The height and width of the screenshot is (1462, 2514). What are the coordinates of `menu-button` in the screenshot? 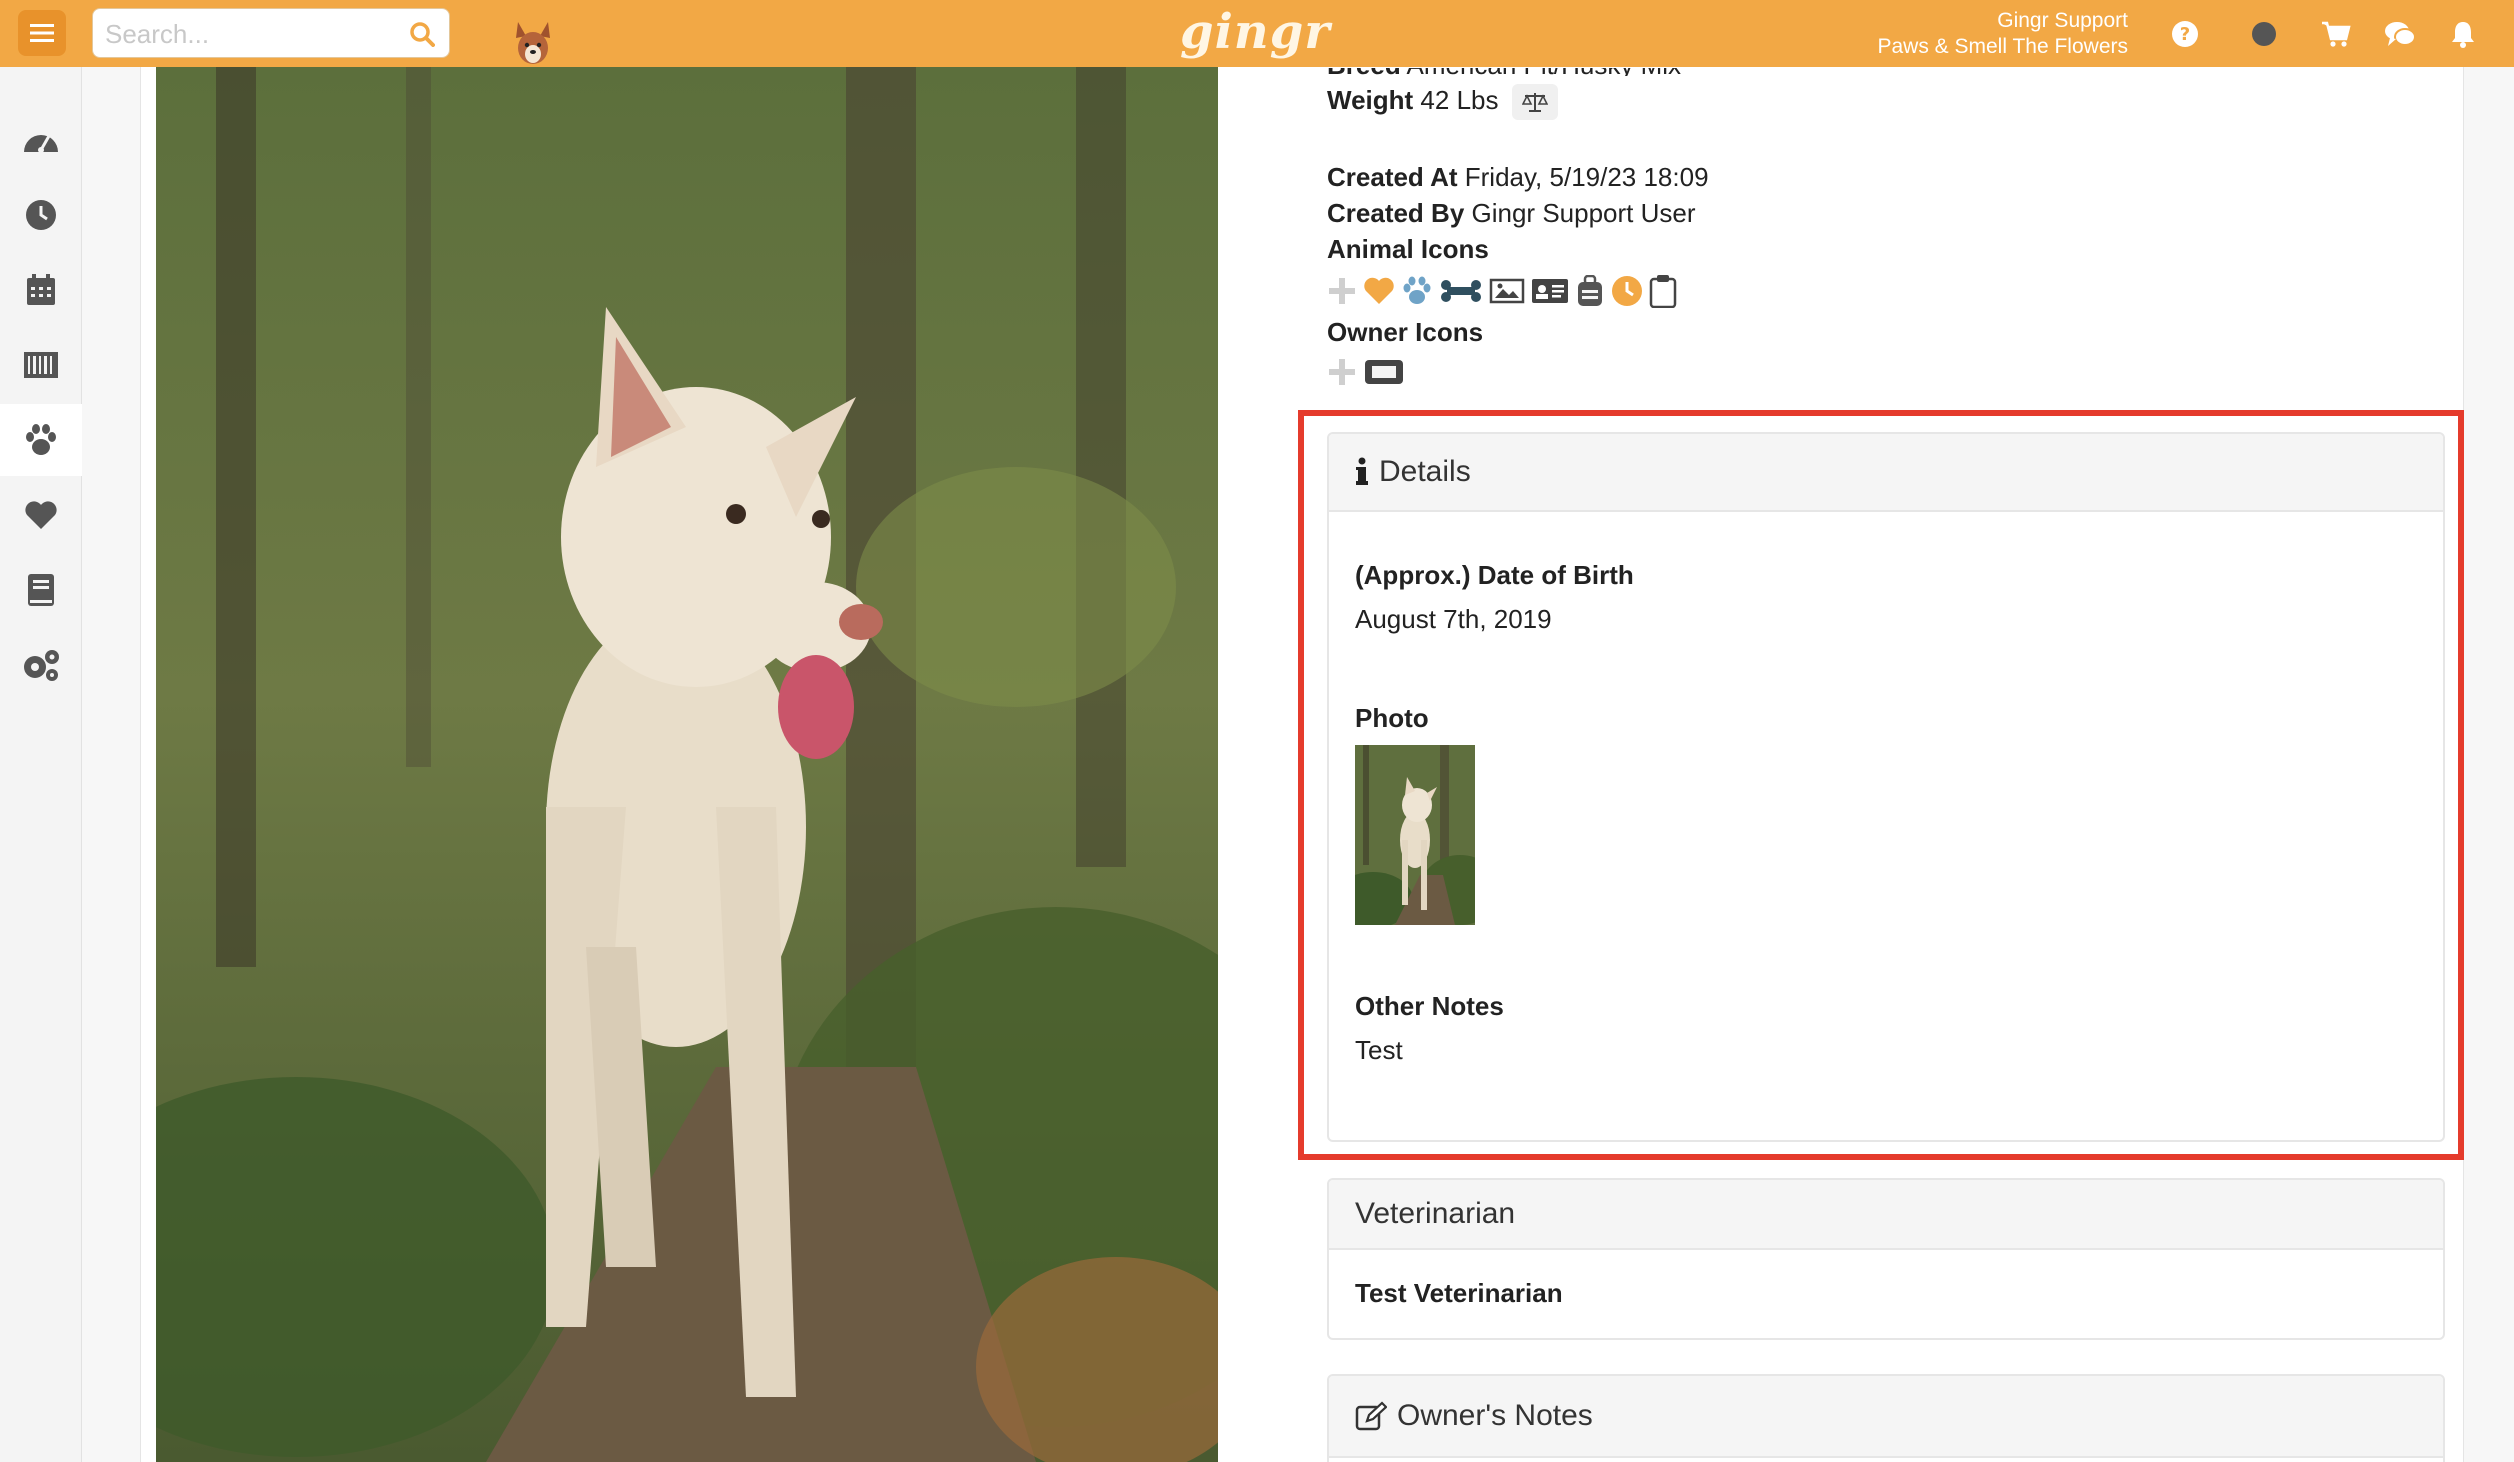 It's located at (42, 33).